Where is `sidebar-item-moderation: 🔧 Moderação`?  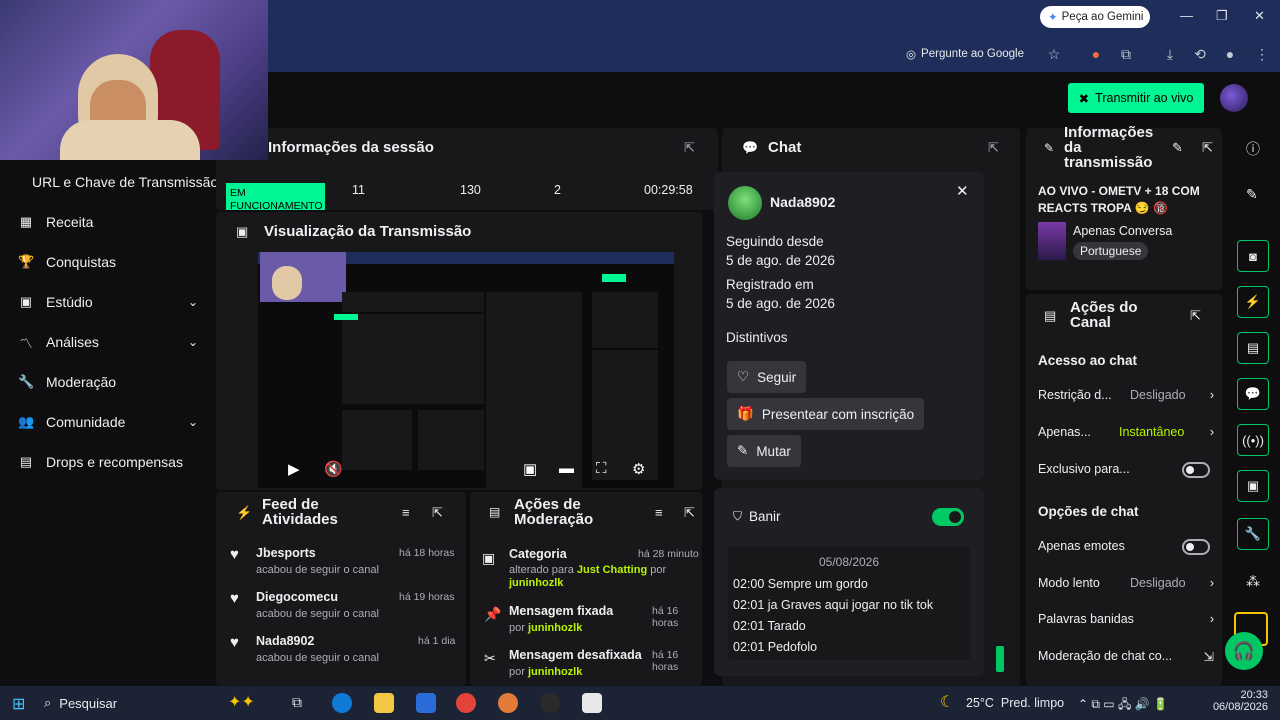 sidebar-item-moderation: 🔧 Moderação is located at coordinates (113, 382).